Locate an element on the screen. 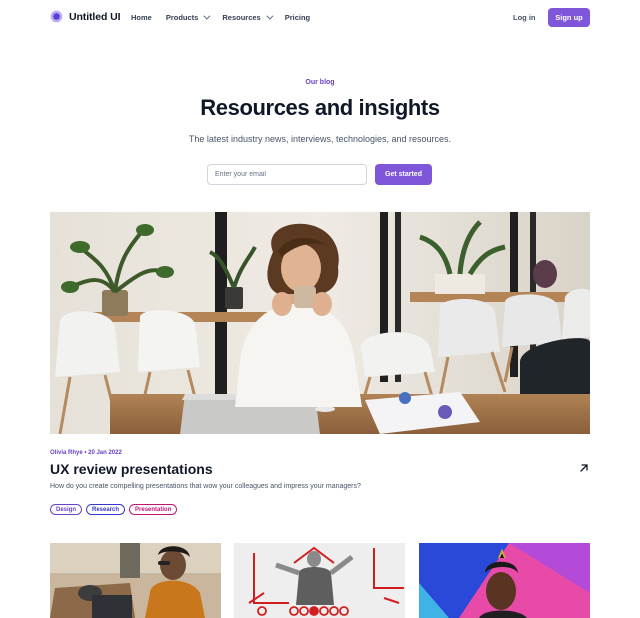 Image resolution: width=640 pixels, height=618 pixels. nav-link-home: Home is located at coordinates (141, 17).